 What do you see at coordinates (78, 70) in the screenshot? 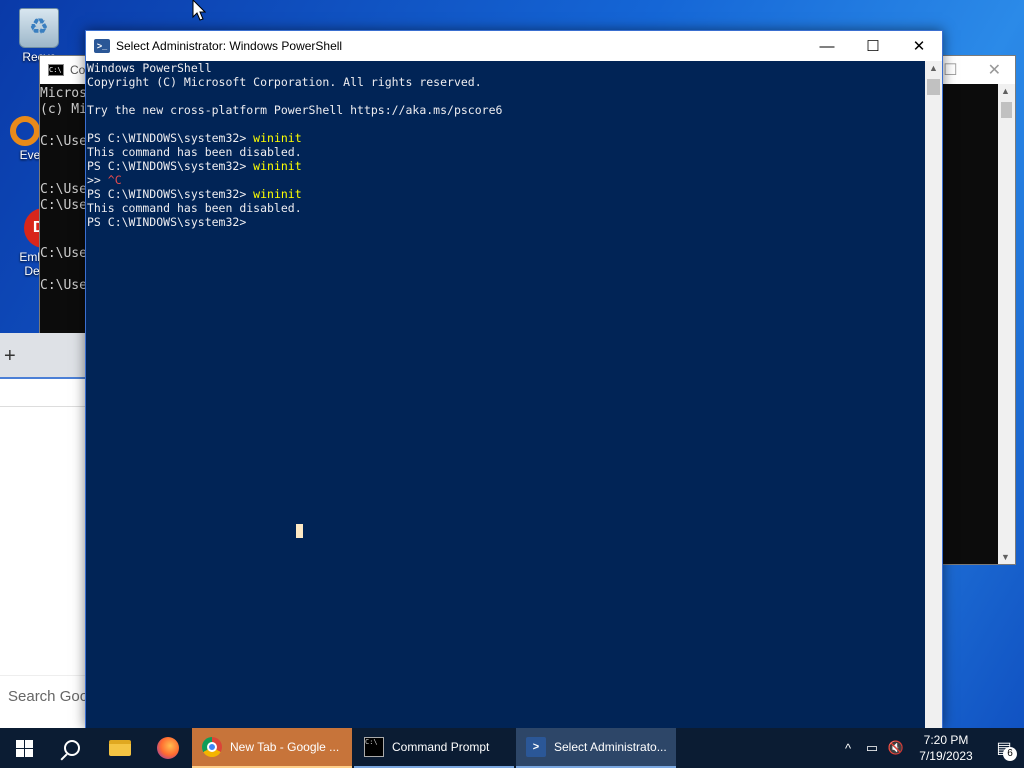
I see `cmd-window-title: Co` at bounding box center [78, 70].